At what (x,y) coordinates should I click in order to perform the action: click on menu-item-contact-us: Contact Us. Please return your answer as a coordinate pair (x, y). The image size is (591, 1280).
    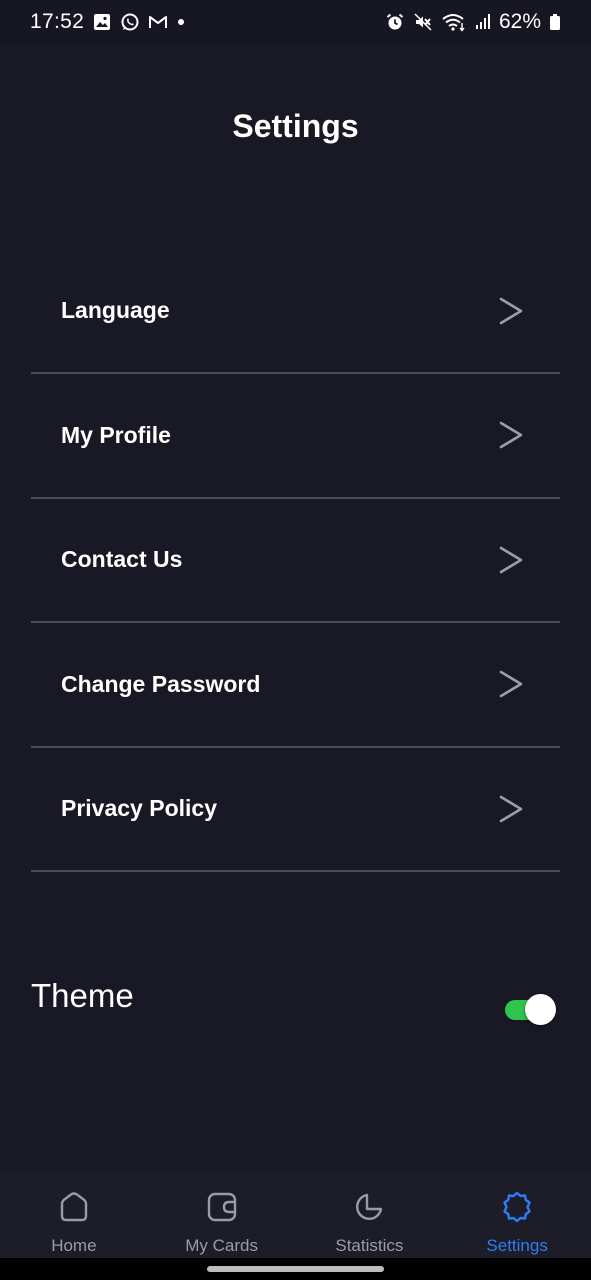
    Looking at the image, I should click on (295, 561).